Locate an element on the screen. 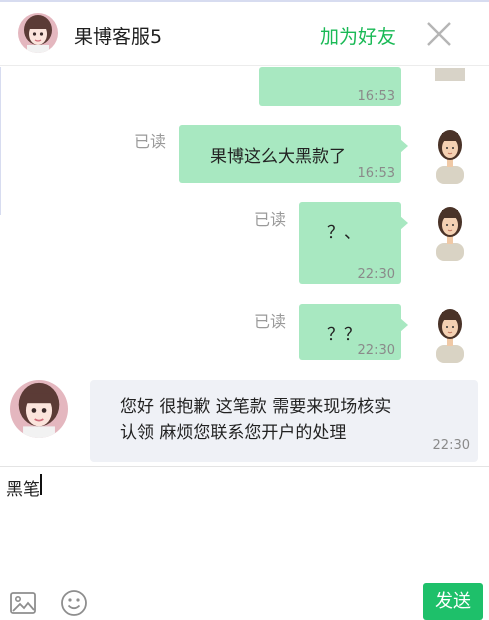 The width and height of the screenshot is (489, 620). emoji-icon is located at coordinates (74, 603).